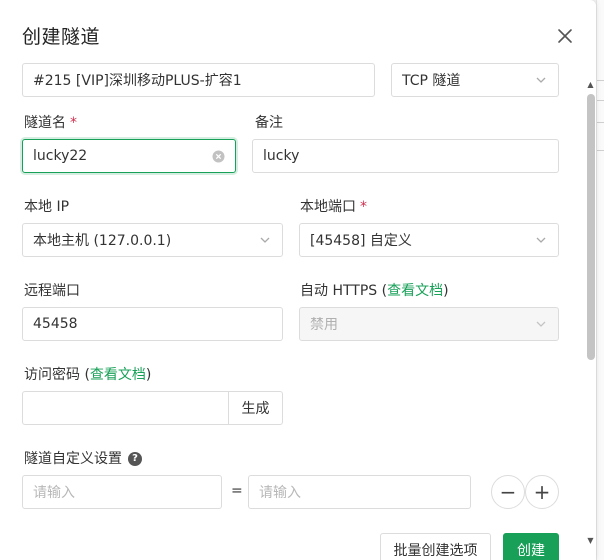  I want to click on access-password-input, so click(125, 408).